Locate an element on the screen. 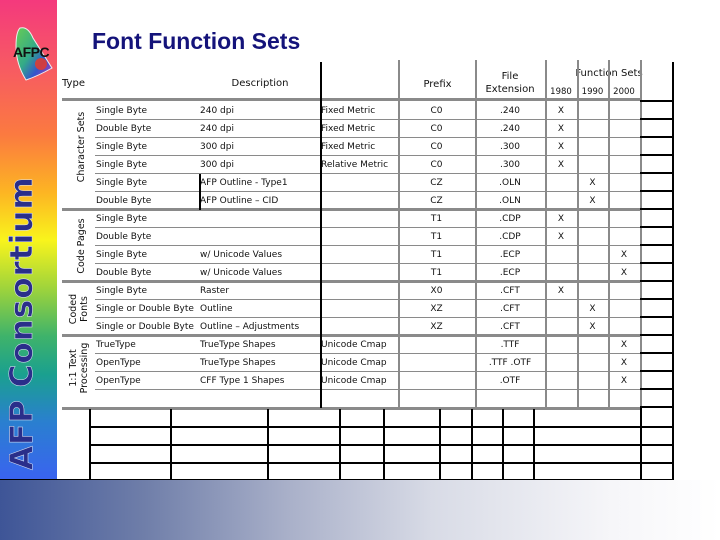  header-file-extension-line1: File is located at coordinates (510, 76).